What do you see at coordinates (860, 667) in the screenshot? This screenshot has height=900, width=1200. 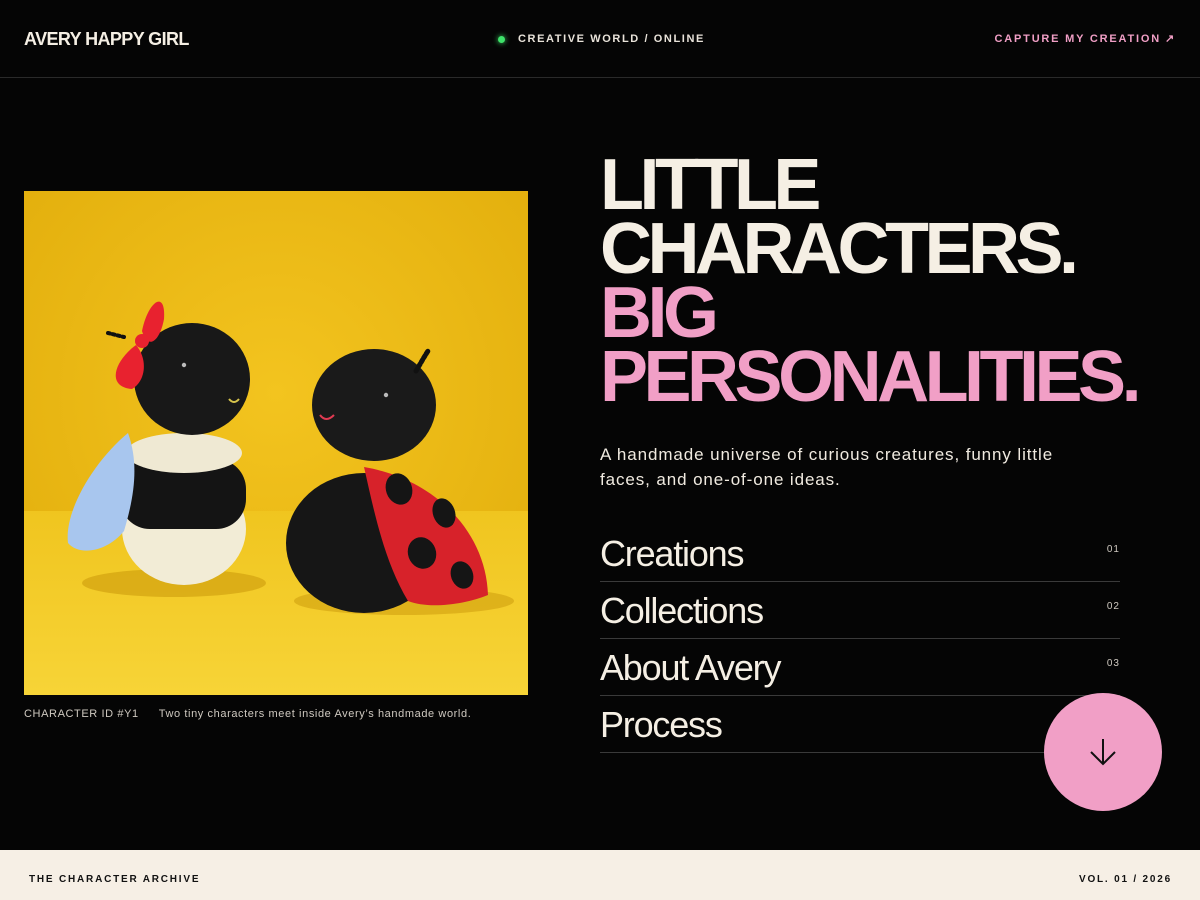 I see `nav-item-about-avery: About Avery 03` at bounding box center [860, 667].